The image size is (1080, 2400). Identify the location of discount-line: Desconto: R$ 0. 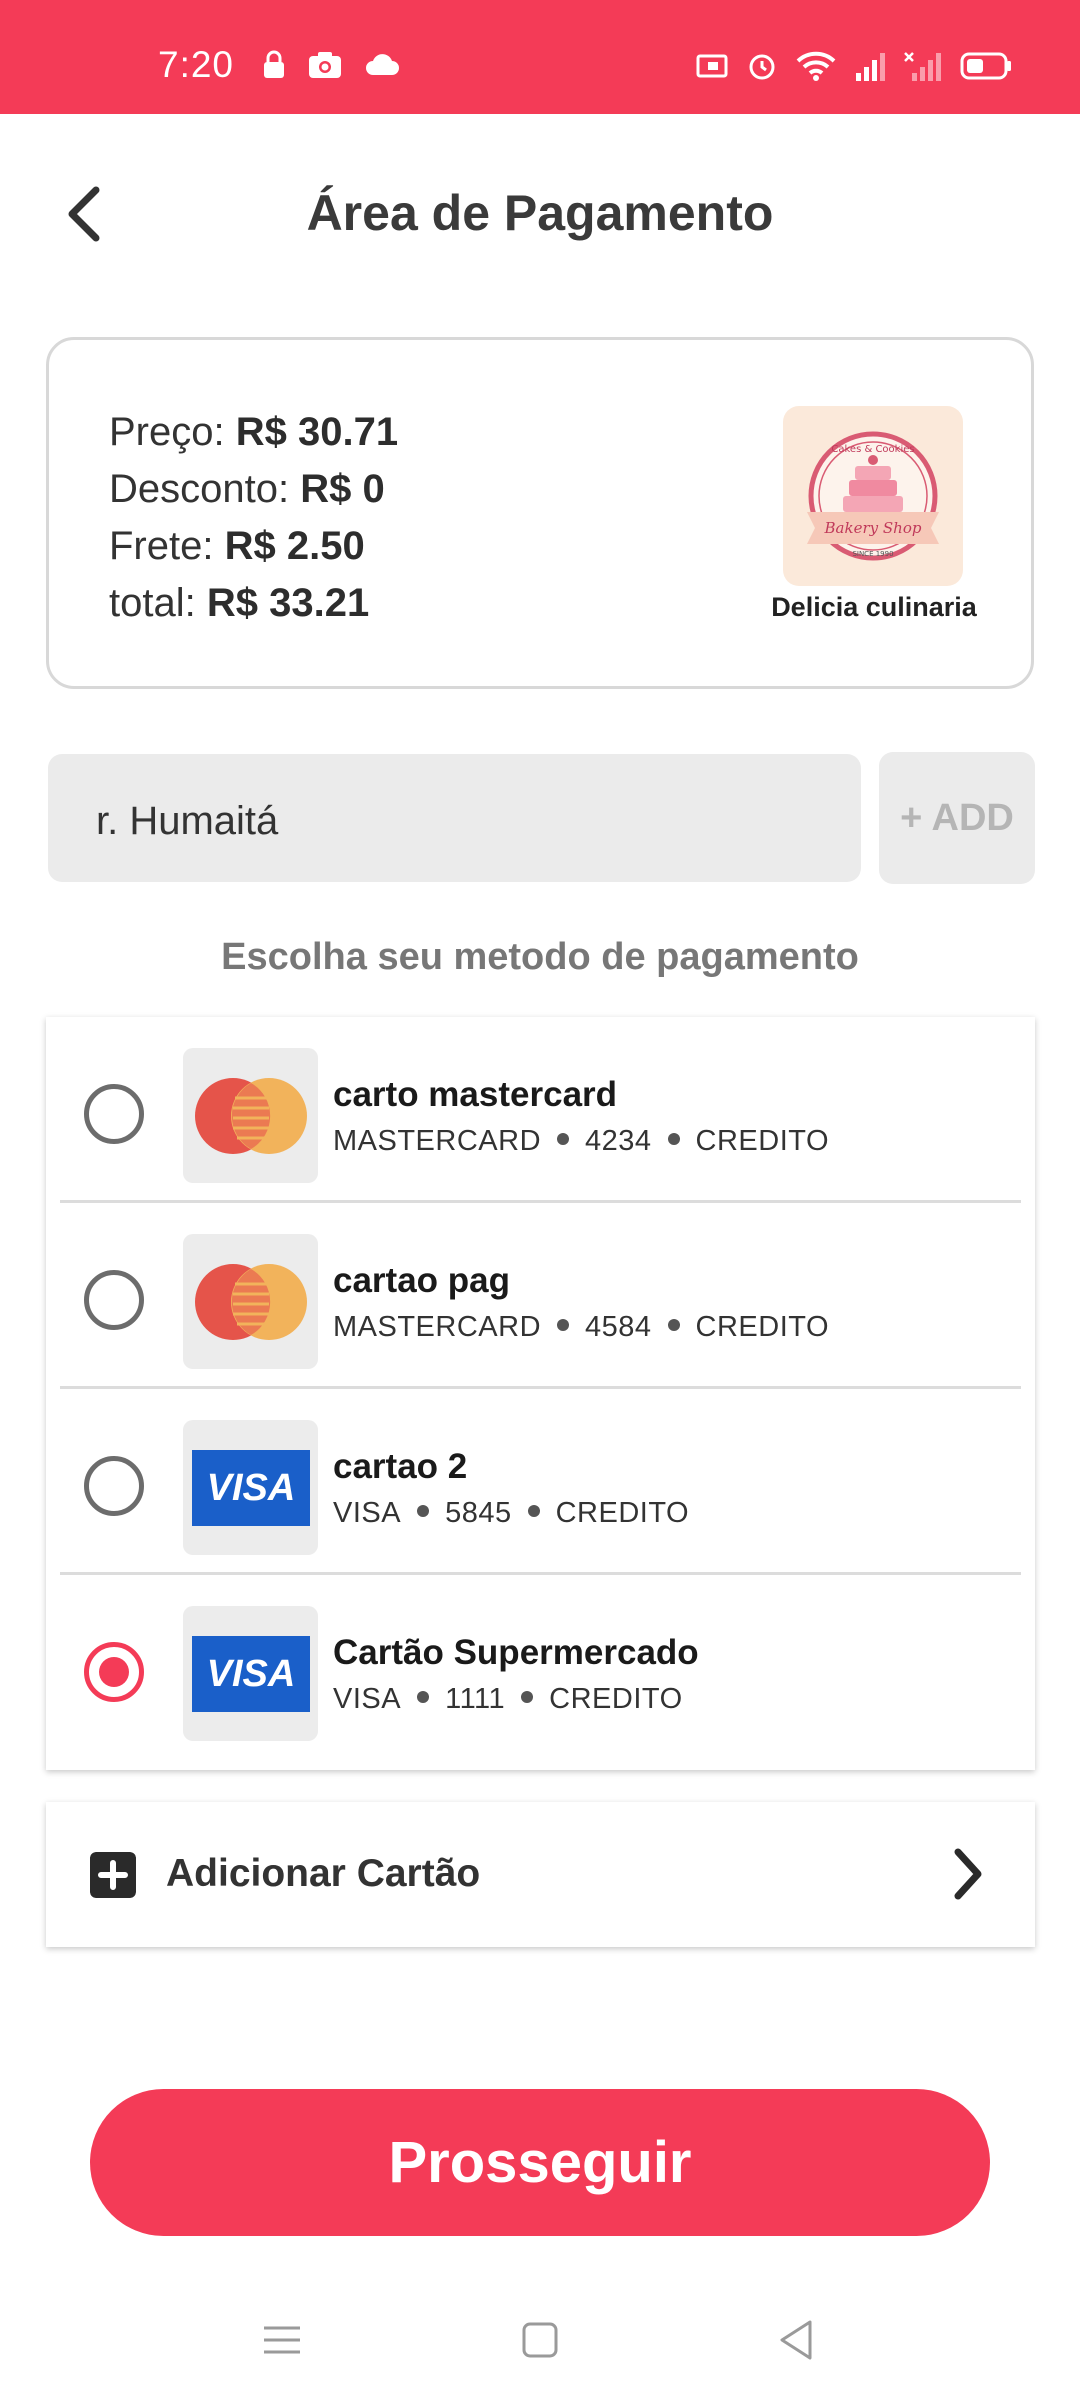
(253, 489).